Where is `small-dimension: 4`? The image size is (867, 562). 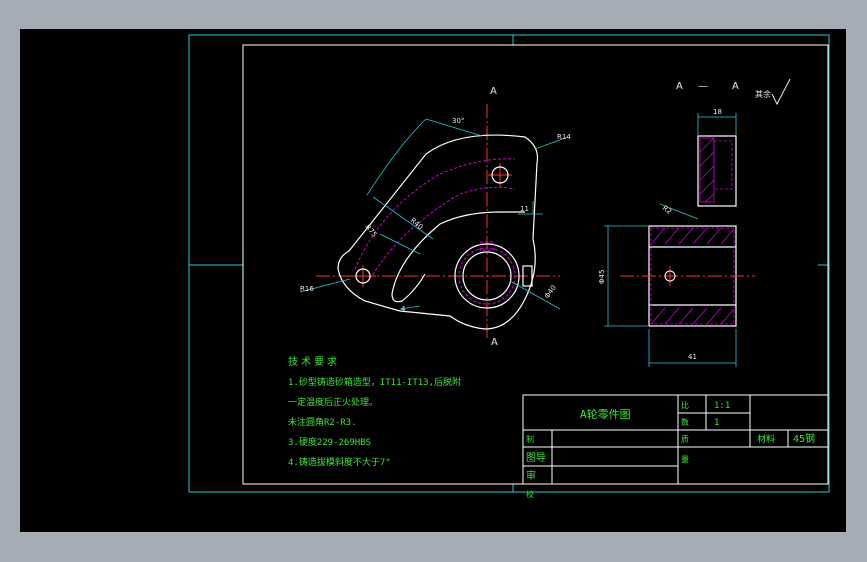
small-dimension: 4 is located at coordinates (403, 309).